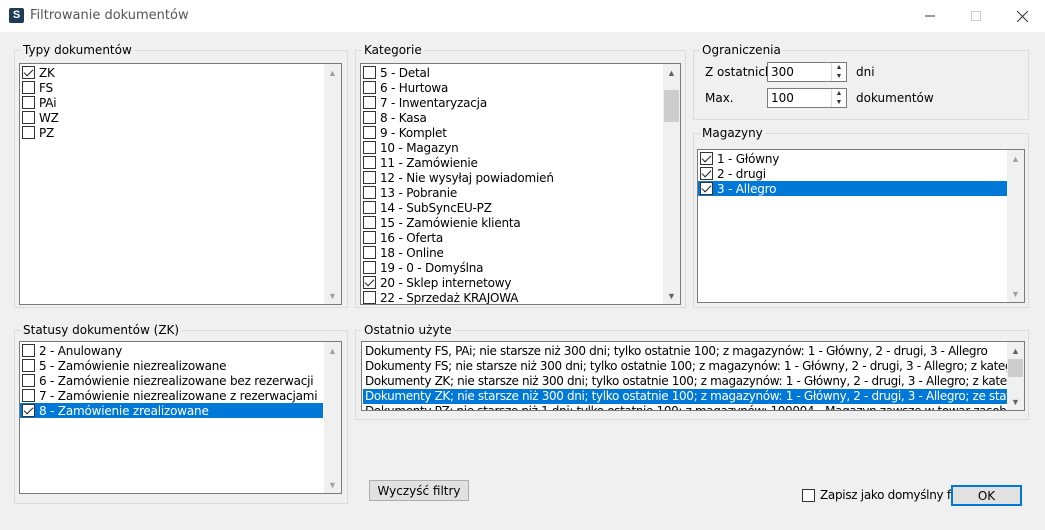 This screenshot has height=530, width=1045. What do you see at coordinates (861, 226) in the screenshot?
I see `warehouses-list: ▲ ▼ 1 - Główny 2 - drugi 3 - Allegro` at bounding box center [861, 226].